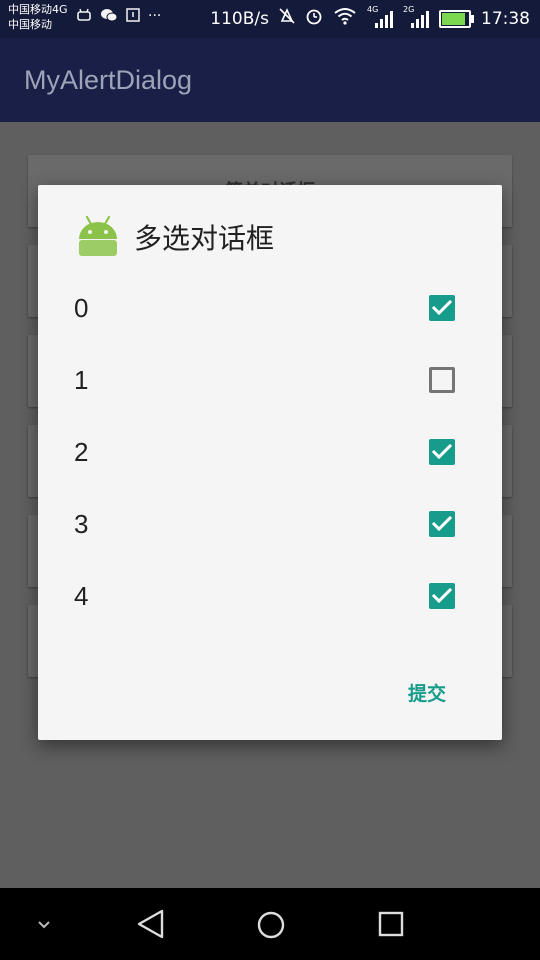 The image size is (540, 960). What do you see at coordinates (108, 80) in the screenshot?
I see `app-title: MyAlertDialog` at bounding box center [108, 80].